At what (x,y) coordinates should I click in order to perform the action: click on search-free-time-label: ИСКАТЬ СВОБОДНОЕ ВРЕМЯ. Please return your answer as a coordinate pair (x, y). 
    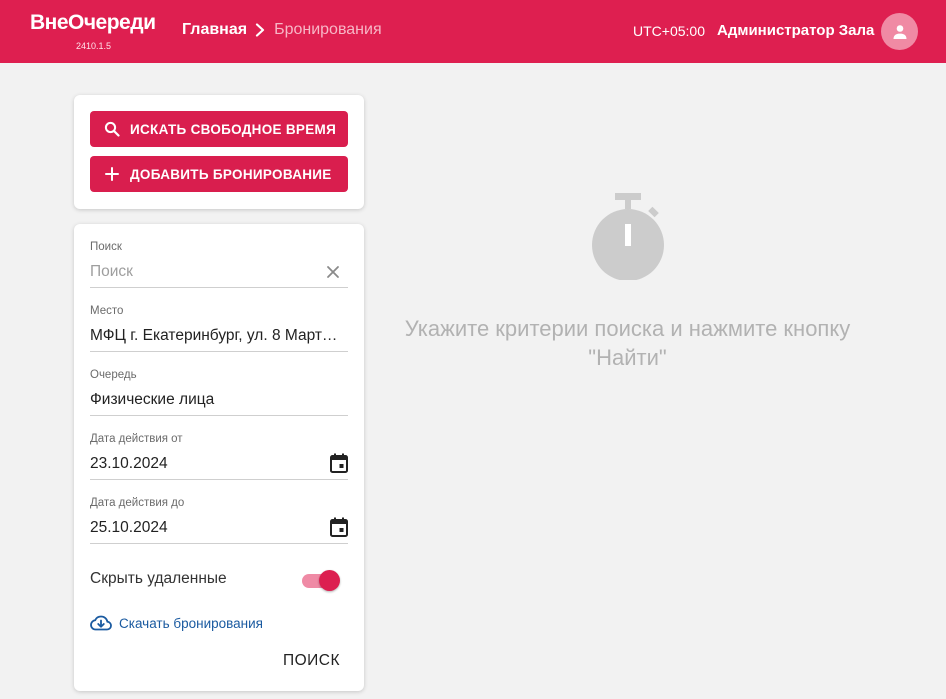
    Looking at the image, I should click on (233, 129).